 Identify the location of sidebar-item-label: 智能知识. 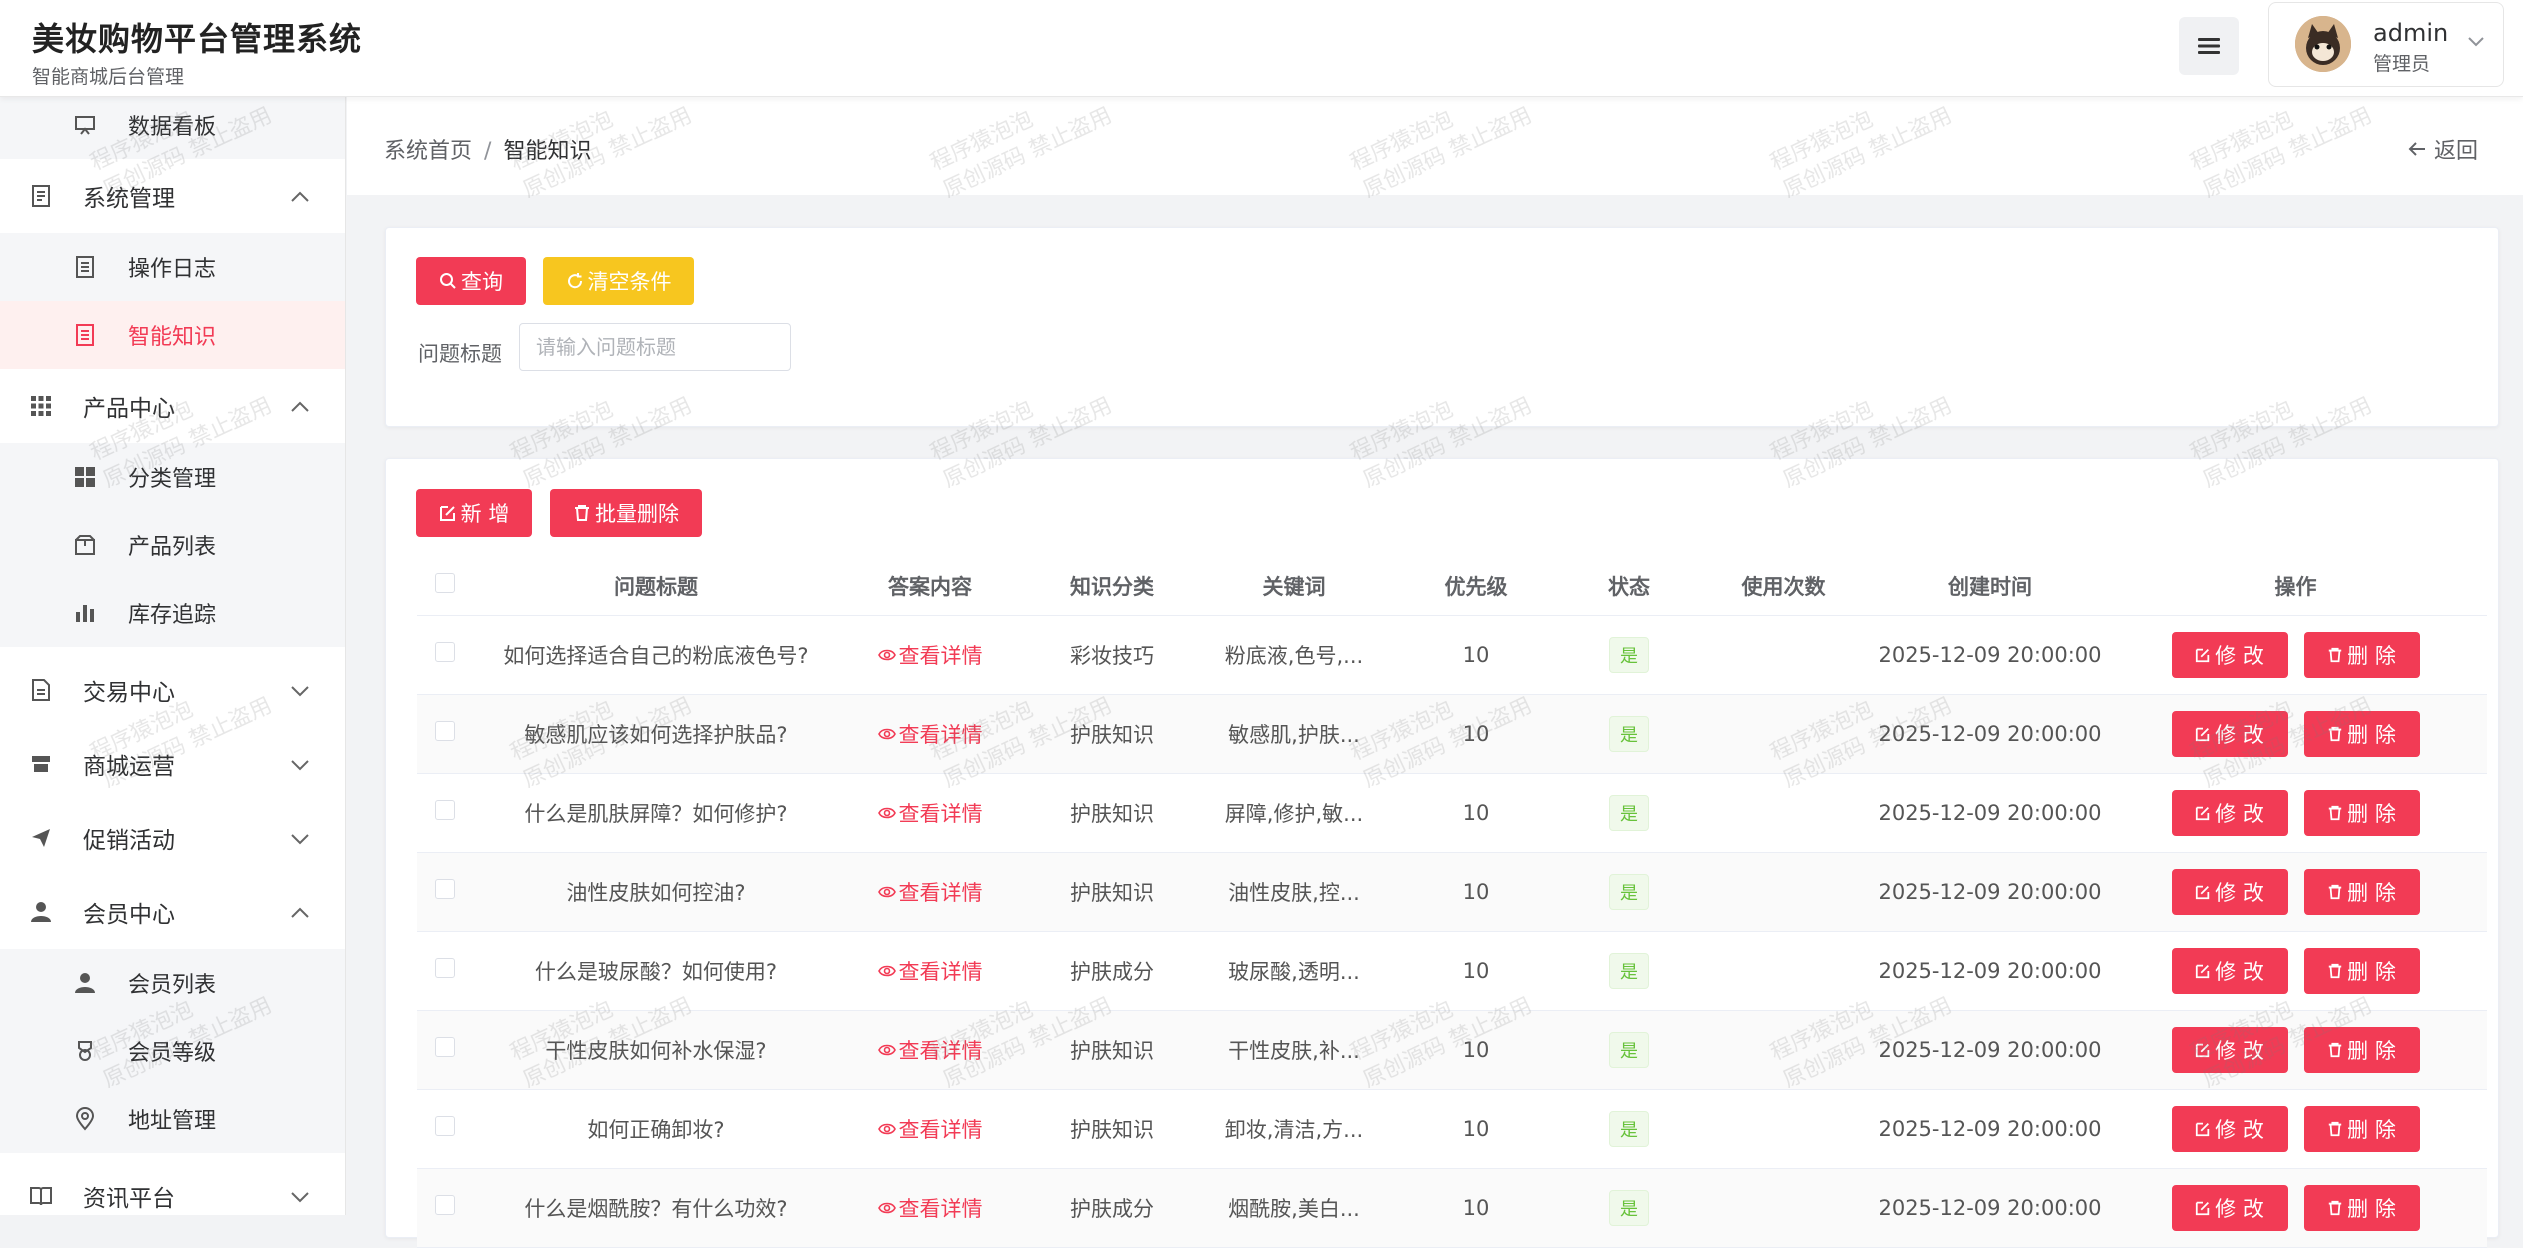
(172, 337).